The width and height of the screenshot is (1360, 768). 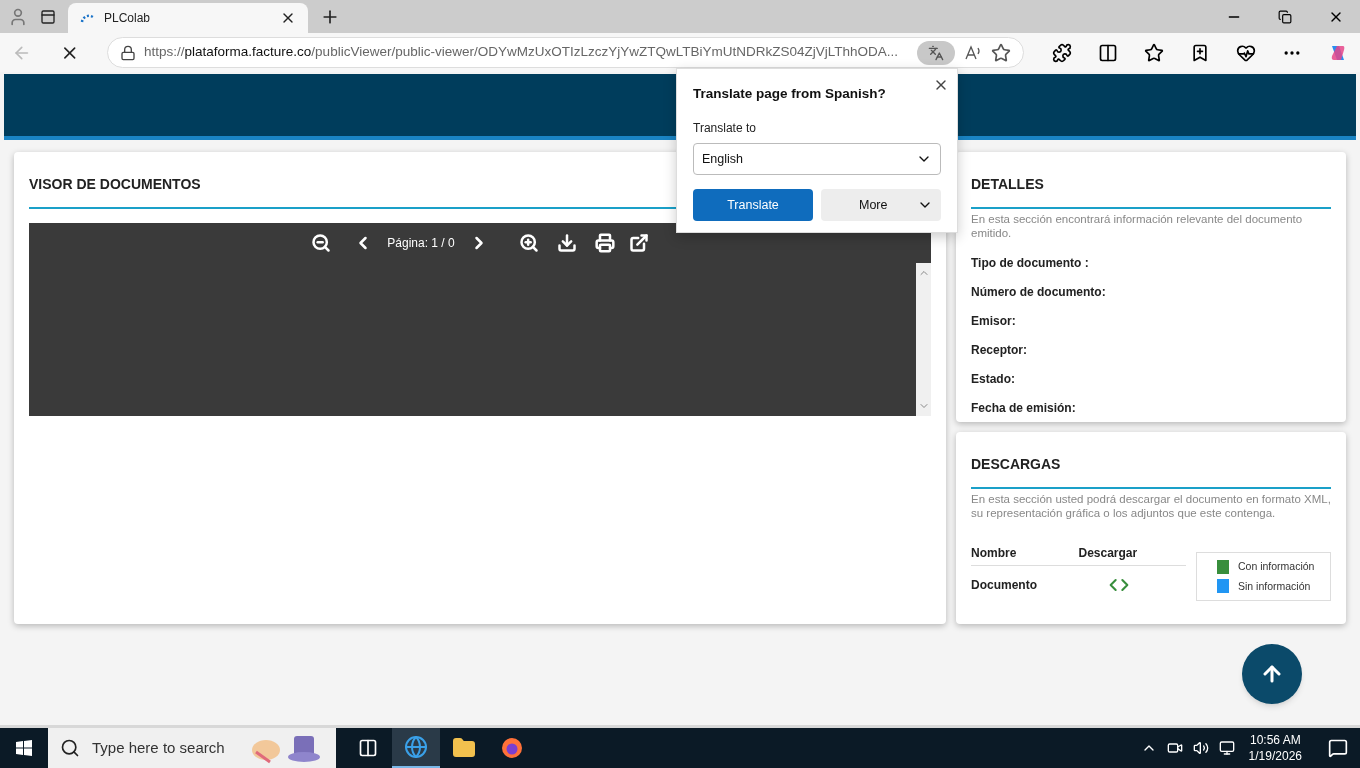 I want to click on open-external-icon, so click(x=638, y=243).